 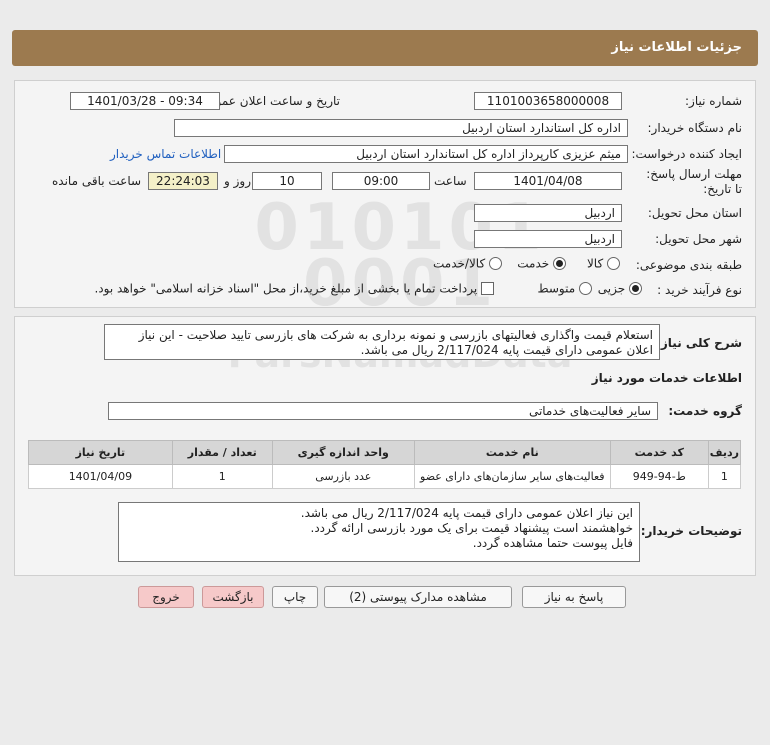 What do you see at coordinates (688, 265) in the screenshot?
I see `category-label: طبقه بندی موضوعی:` at bounding box center [688, 265].